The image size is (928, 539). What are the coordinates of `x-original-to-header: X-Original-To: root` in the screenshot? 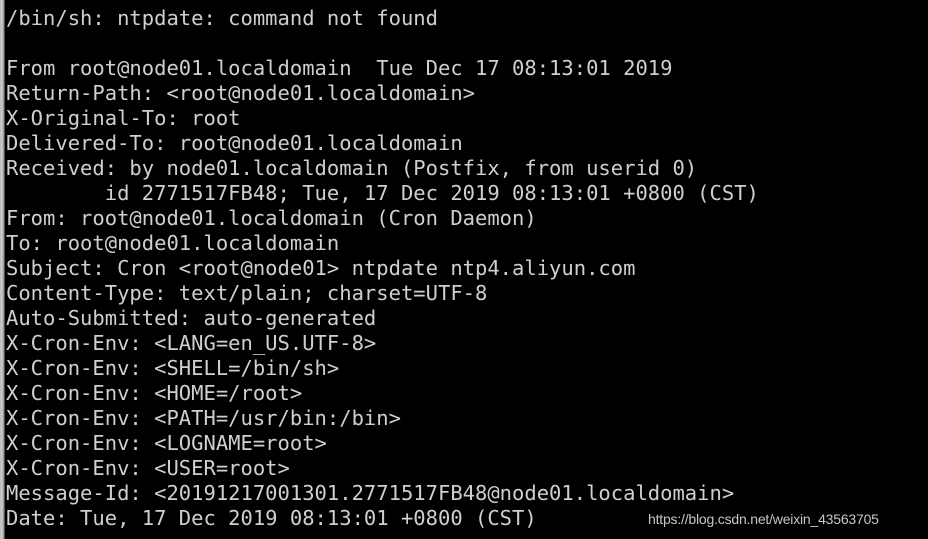 It's located at (123, 118).